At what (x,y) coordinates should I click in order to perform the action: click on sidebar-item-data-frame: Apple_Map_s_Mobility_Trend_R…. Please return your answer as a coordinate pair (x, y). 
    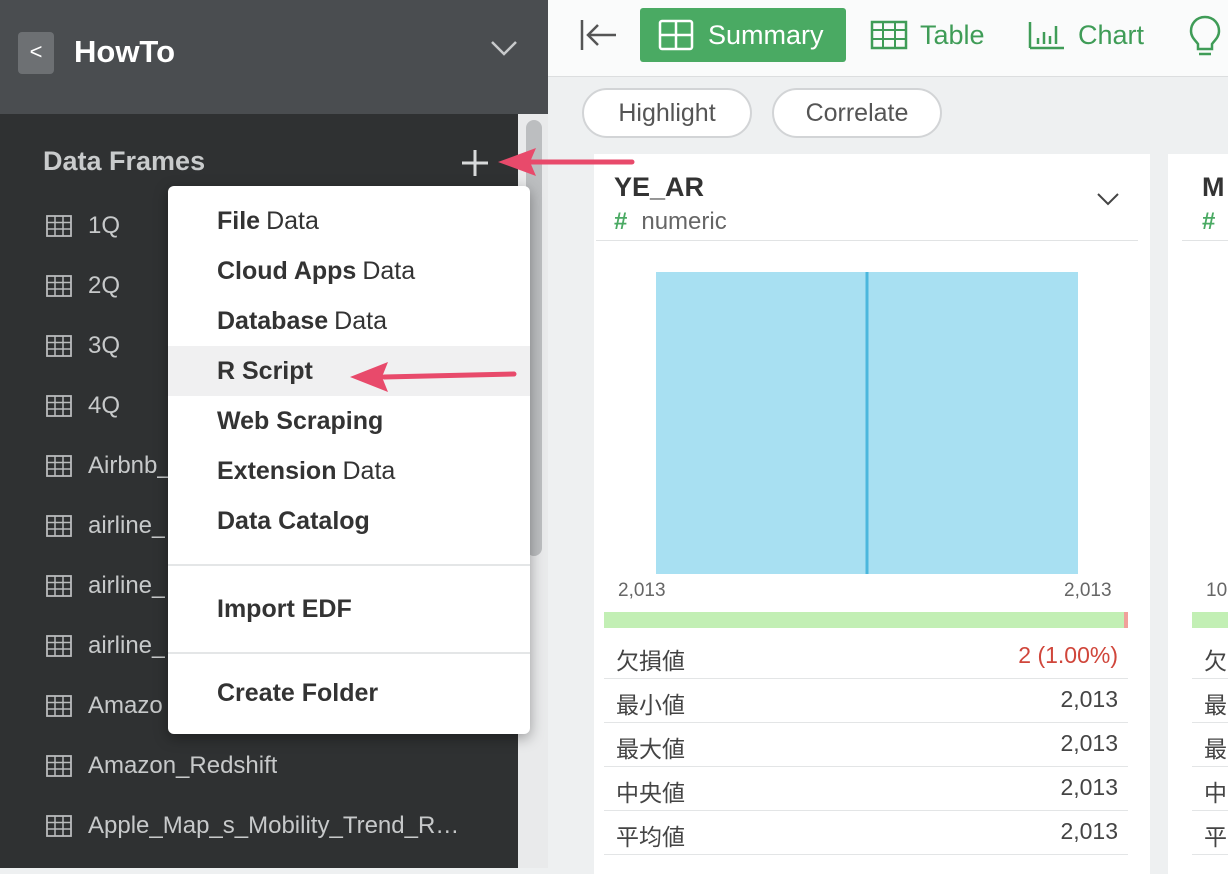
    Looking at the image, I should click on (276, 826).